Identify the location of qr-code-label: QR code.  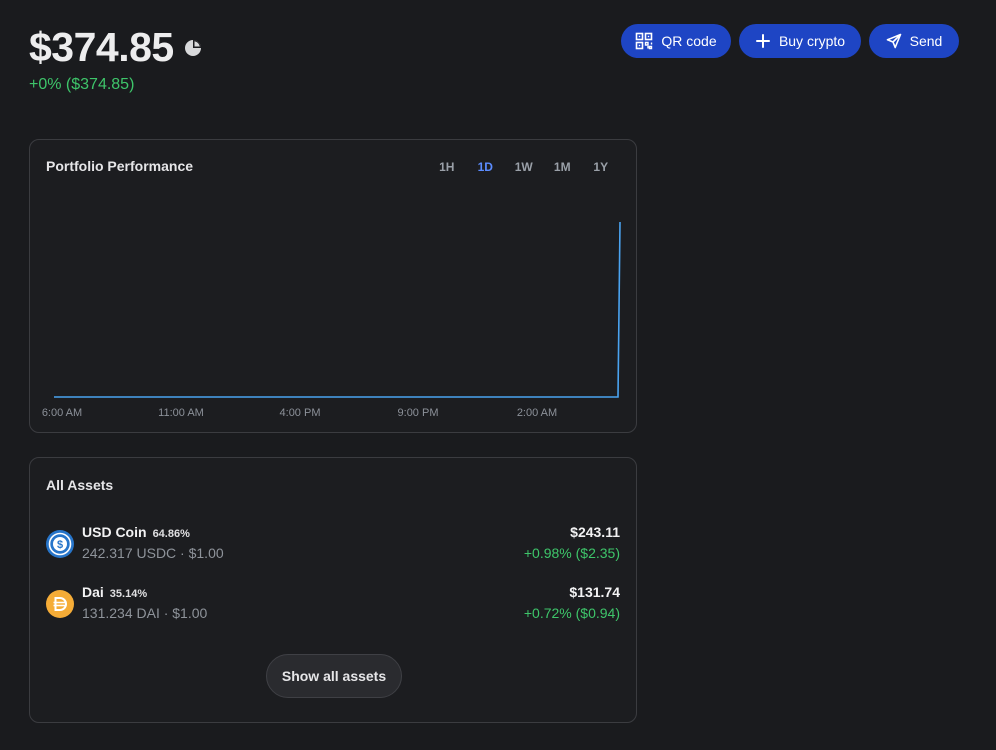
(689, 41).